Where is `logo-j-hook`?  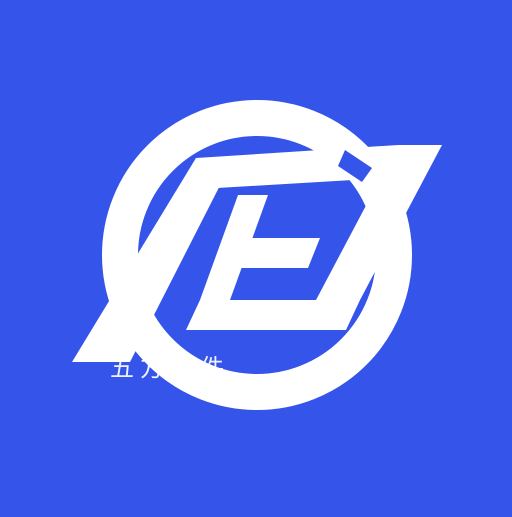
logo-j-hook is located at coordinates (273, 315).